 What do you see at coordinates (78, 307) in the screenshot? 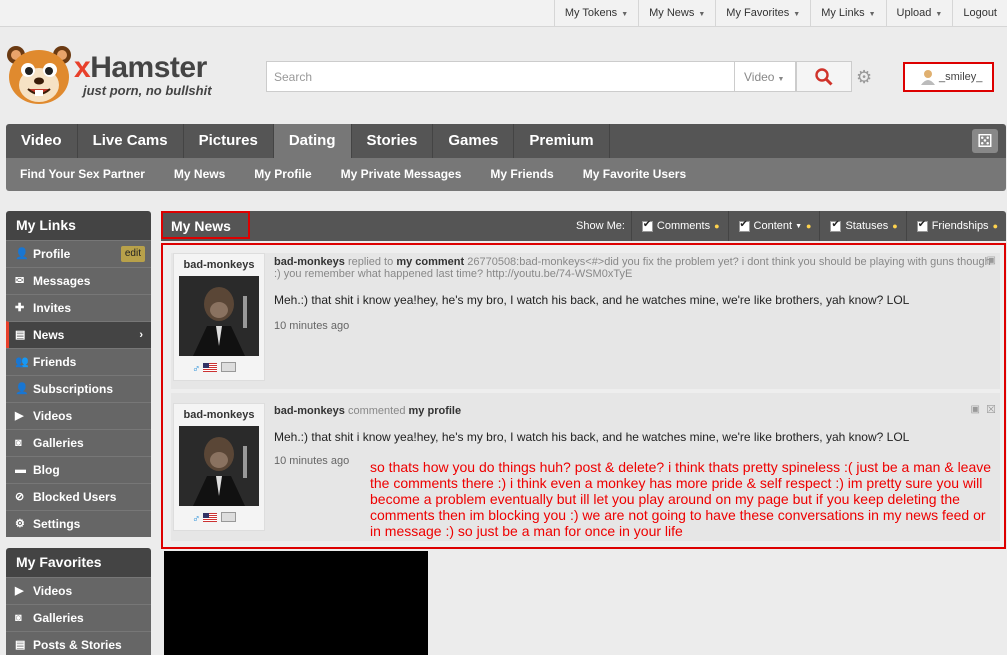
I see `sidebar-item-invites: ✚ Invites` at bounding box center [78, 307].